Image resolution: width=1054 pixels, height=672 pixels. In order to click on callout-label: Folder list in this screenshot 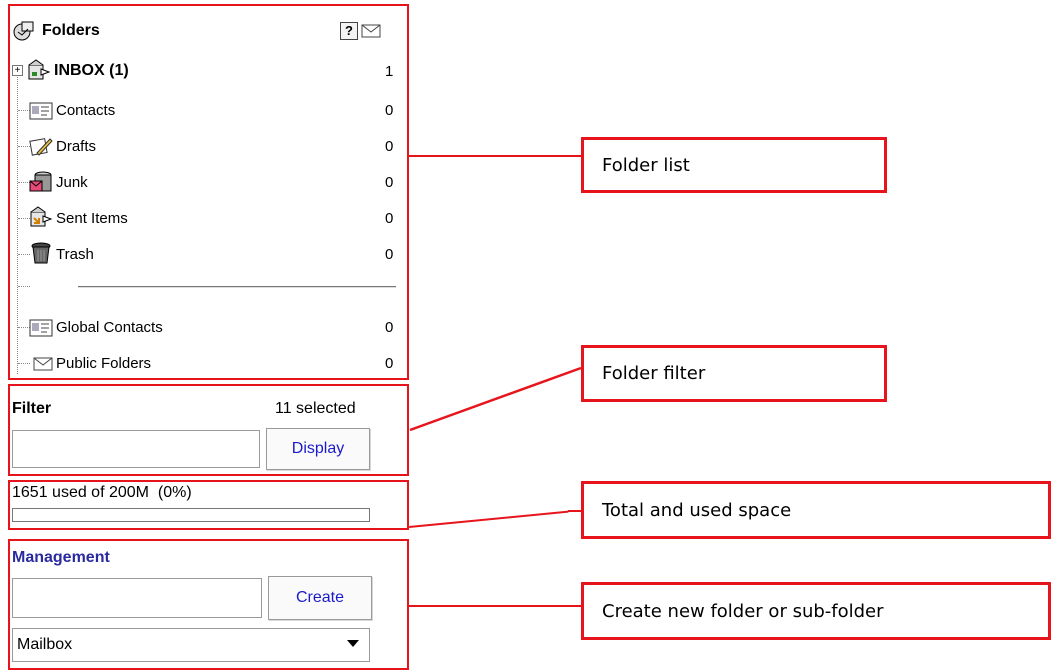, I will do `click(646, 165)`.